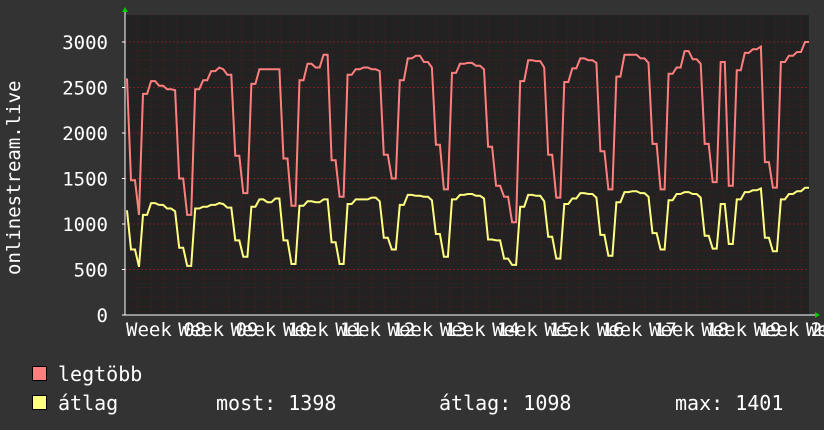 Image resolution: width=824 pixels, height=430 pixels. What do you see at coordinates (39, 373) in the screenshot?
I see `legend-swatch-max` at bounding box center [39, 373].